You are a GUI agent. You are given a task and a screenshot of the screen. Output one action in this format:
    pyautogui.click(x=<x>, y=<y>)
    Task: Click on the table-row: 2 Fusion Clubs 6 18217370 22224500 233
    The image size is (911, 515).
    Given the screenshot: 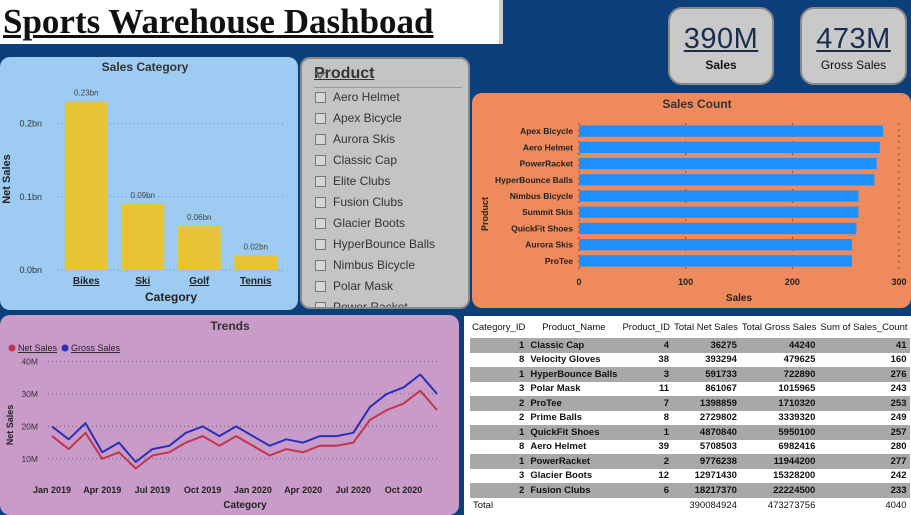 What is the action you would take?
    pyautogui.click(x=690, y=490)
    